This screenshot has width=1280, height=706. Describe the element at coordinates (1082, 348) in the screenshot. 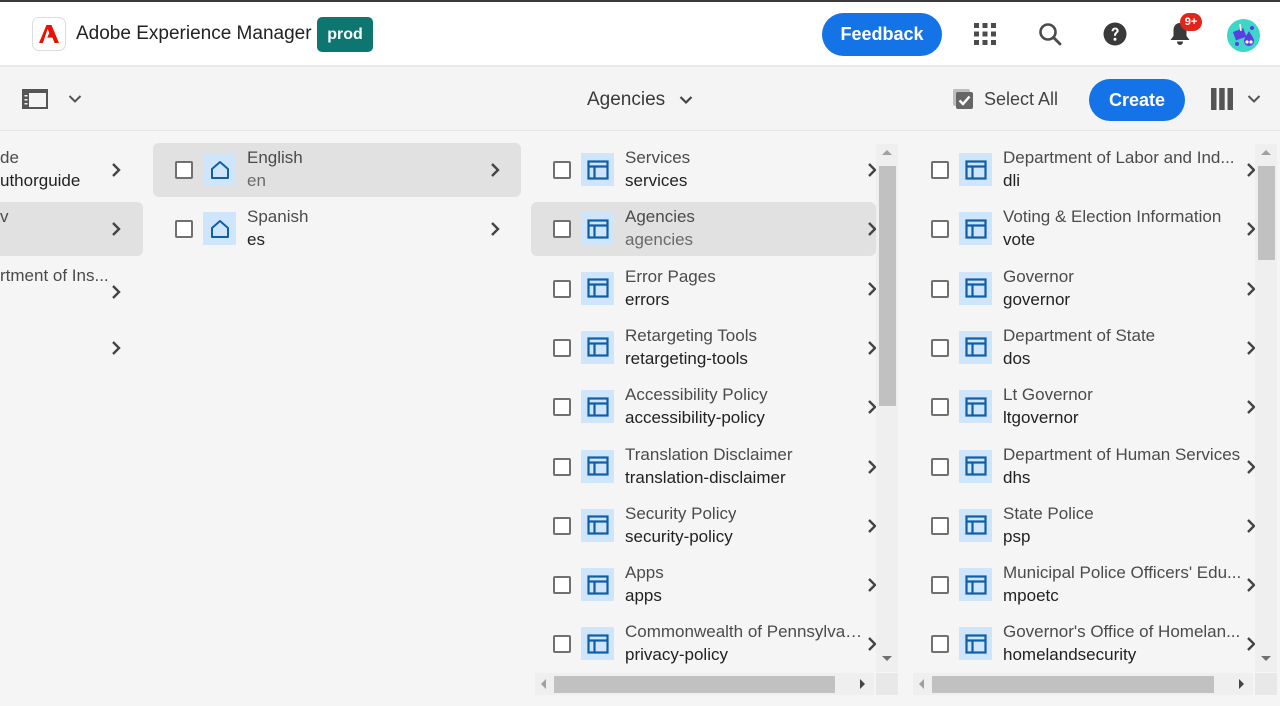

I see `column-item: Department of State dos` at that location.